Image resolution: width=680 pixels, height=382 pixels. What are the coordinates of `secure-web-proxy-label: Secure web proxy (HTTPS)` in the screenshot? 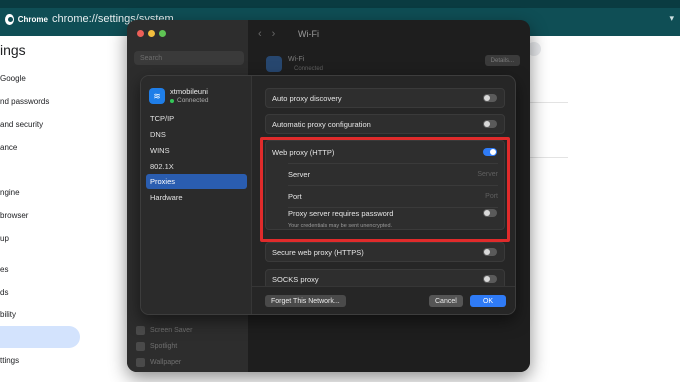 It's located at (318, 252).